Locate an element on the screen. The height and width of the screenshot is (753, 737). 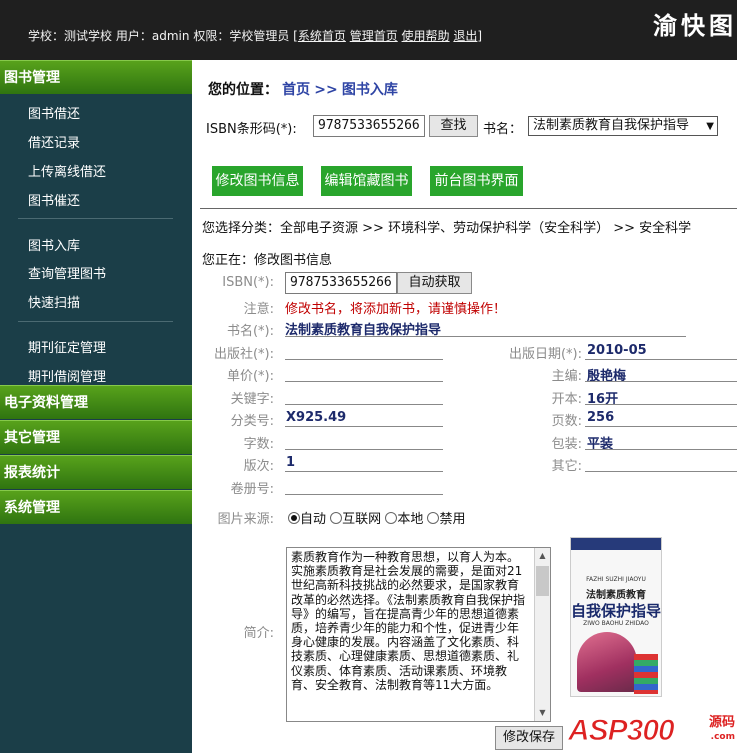
cover-pinyin-bottom: ZIWO BAOHU ZHIDAO is located at coordinates (616, 623).